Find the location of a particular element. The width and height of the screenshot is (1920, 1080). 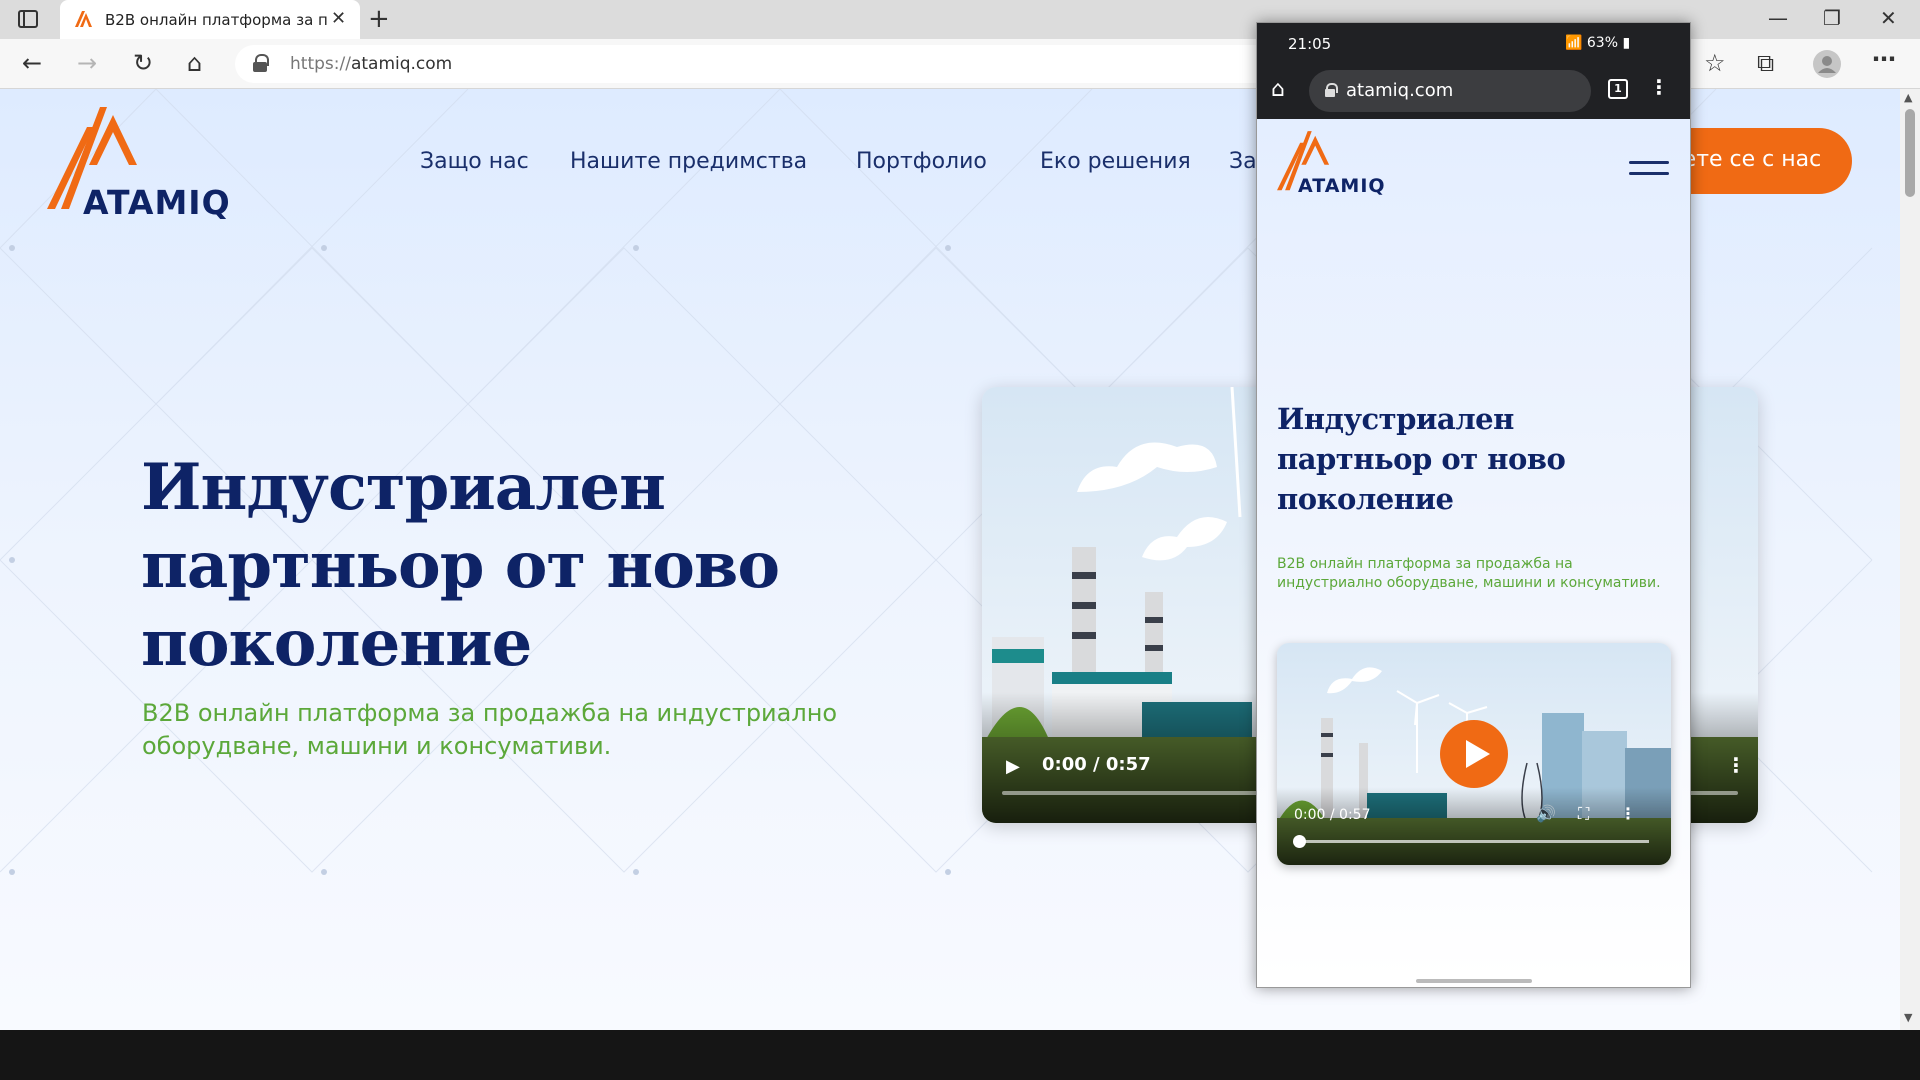

reload-icon: ↻ is located at coordinates (143, 63).